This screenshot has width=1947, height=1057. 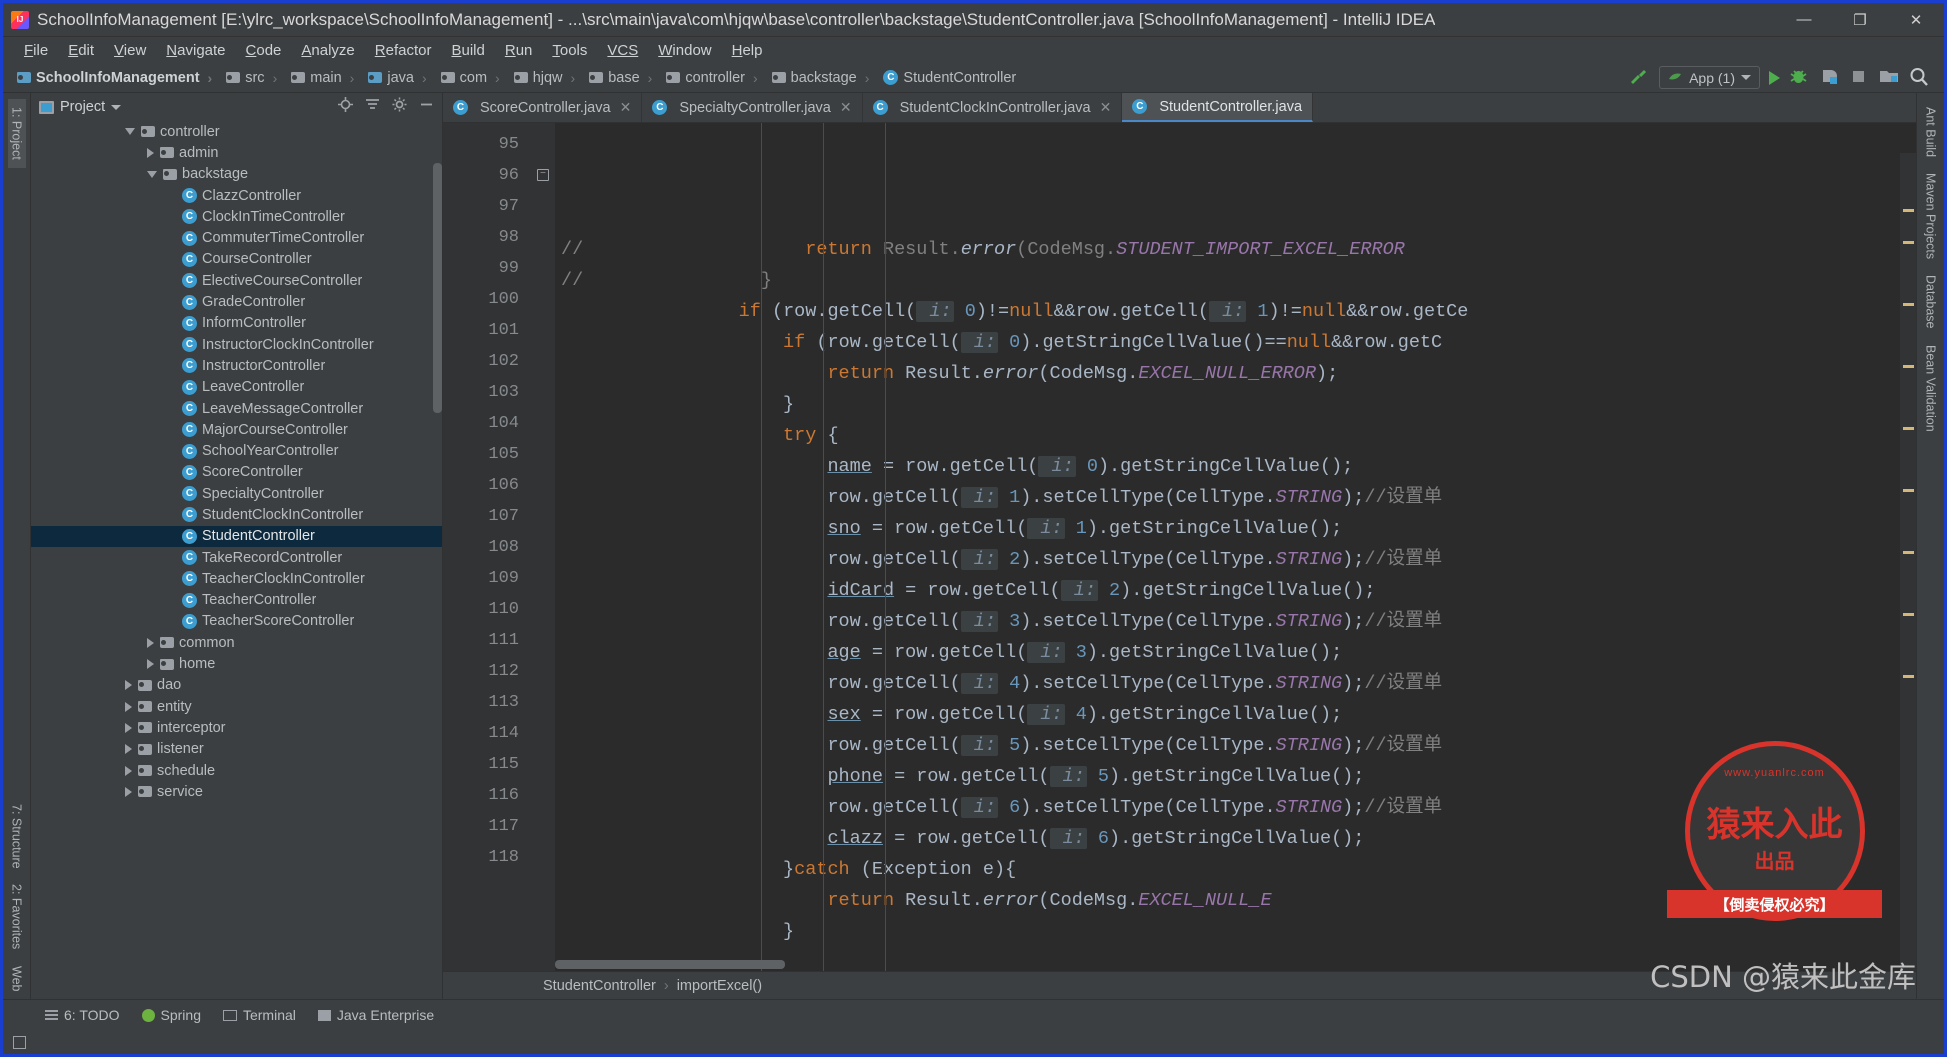 I want to click on breadcrumb-studentcontroller: C StudentController, so click(x=950, y=78).